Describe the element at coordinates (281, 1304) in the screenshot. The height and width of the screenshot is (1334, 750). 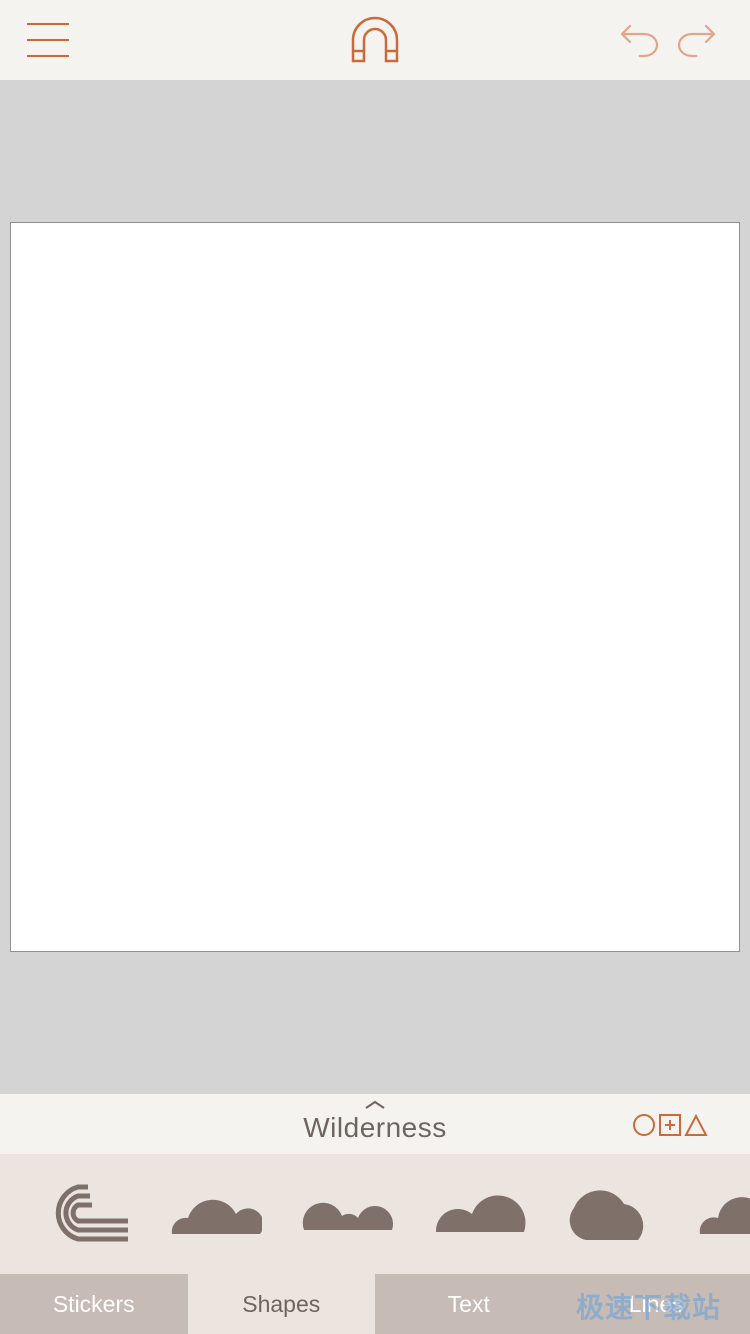
I see `tab-shapes: Shapes` at that location.